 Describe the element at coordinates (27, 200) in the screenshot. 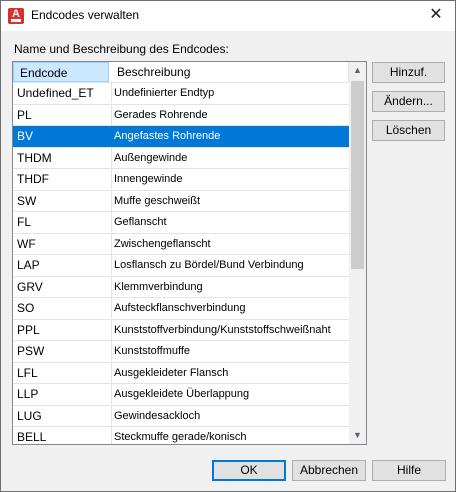

I see `row-endcode: SW` at that location.